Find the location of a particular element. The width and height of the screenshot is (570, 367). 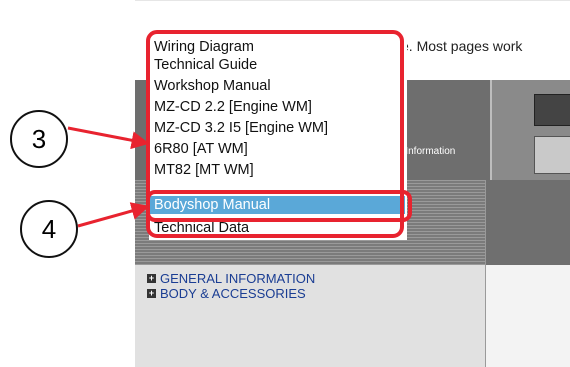

callout-4: 4 is located at coordinates (49, 229).